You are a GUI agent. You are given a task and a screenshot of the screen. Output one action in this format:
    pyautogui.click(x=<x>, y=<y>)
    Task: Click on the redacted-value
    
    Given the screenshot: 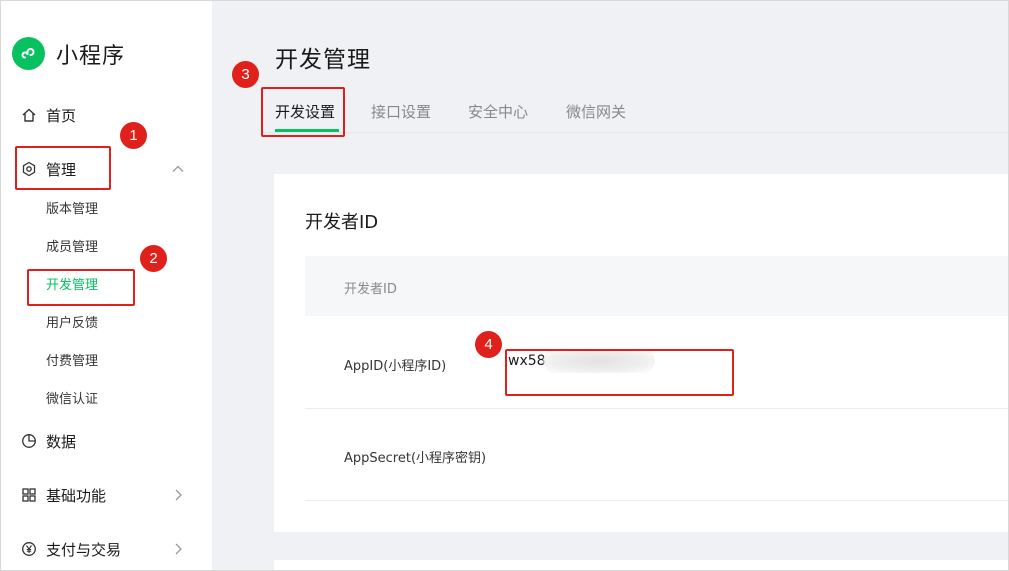 What is the action you would take?
    pyautogui.click(x=599, y=361)
    